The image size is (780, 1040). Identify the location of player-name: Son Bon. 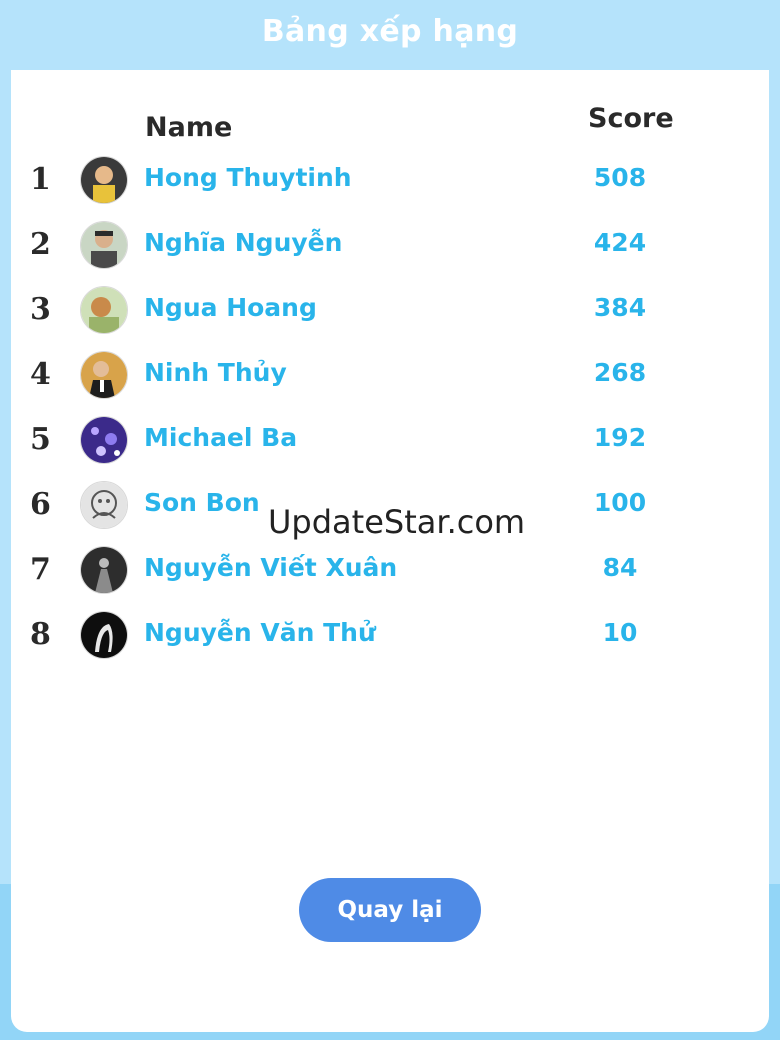
(202, 502).